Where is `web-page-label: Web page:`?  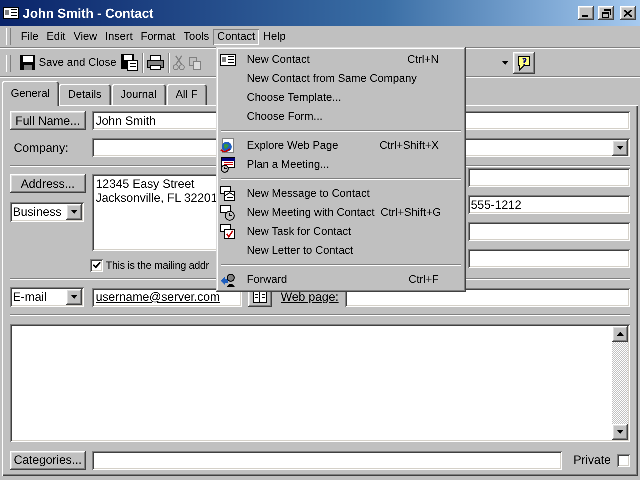
web-page-label: Web page: is located at coordinates (310, 297).